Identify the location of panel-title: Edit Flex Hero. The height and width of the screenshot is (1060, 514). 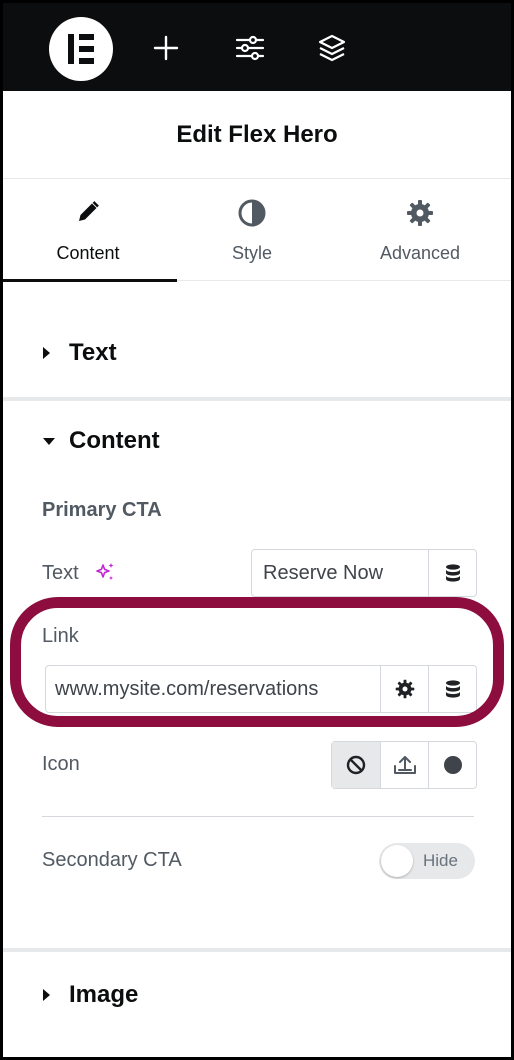
(257, 135).